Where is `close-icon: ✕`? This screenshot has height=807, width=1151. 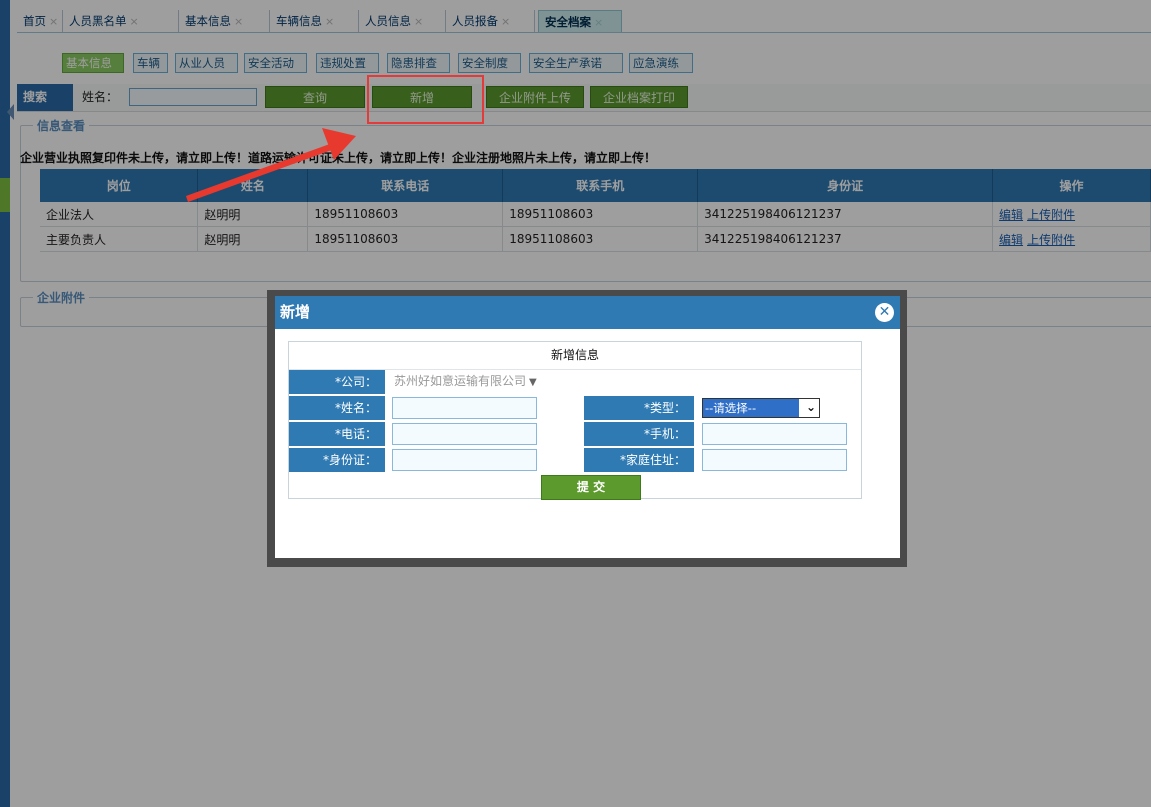 close-icon: ✕ is located at coordinates (884, 312).